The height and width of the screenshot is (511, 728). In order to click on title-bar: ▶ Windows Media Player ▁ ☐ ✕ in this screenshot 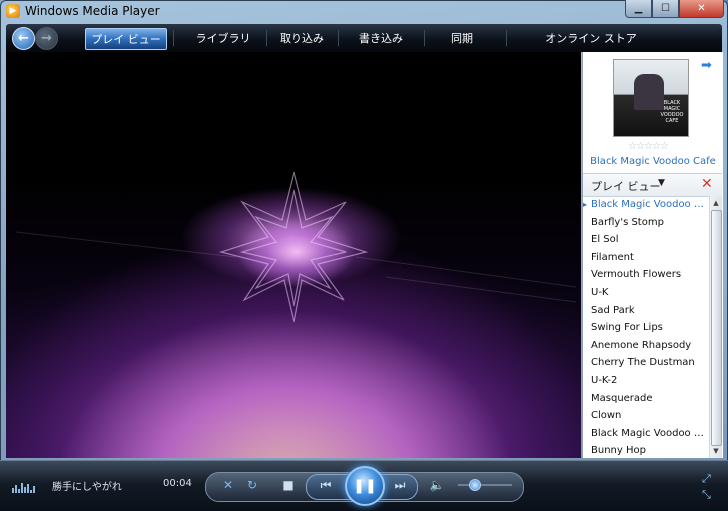, I will do `click(364, 11)`.